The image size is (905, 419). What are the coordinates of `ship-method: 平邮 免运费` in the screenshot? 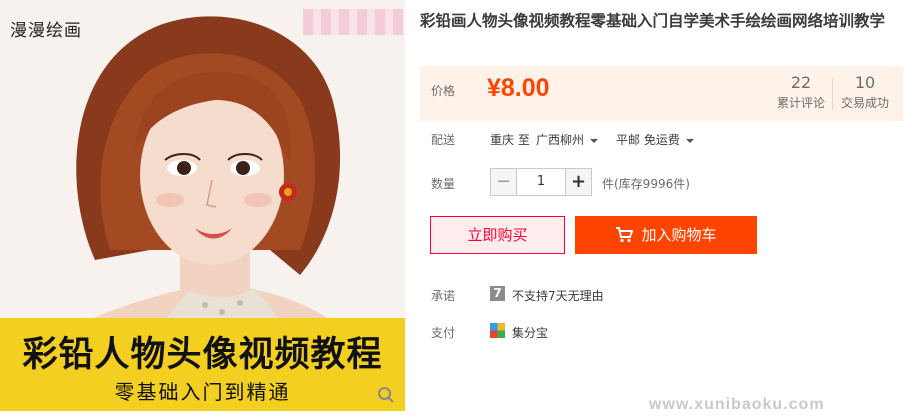 It's located at (648, 140).